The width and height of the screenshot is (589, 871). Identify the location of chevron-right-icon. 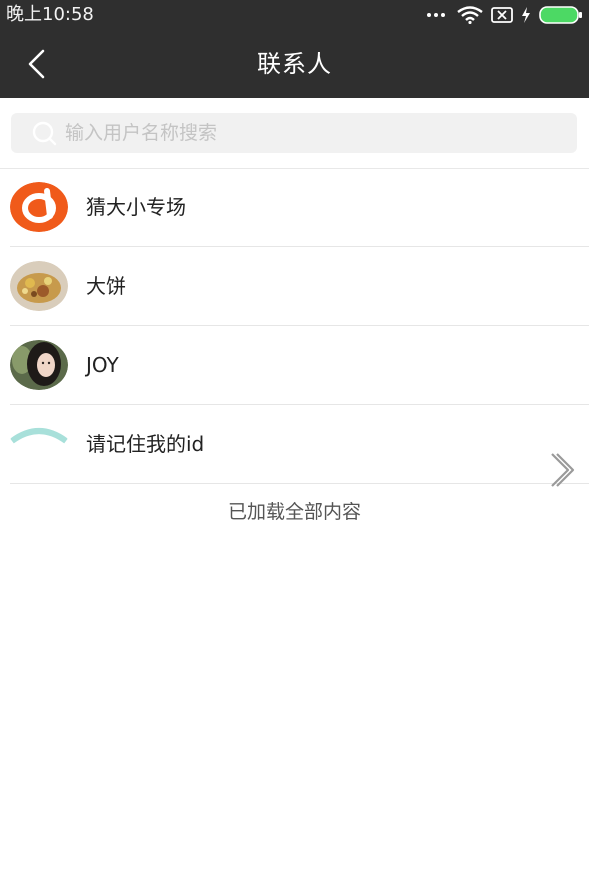
(562, 470).